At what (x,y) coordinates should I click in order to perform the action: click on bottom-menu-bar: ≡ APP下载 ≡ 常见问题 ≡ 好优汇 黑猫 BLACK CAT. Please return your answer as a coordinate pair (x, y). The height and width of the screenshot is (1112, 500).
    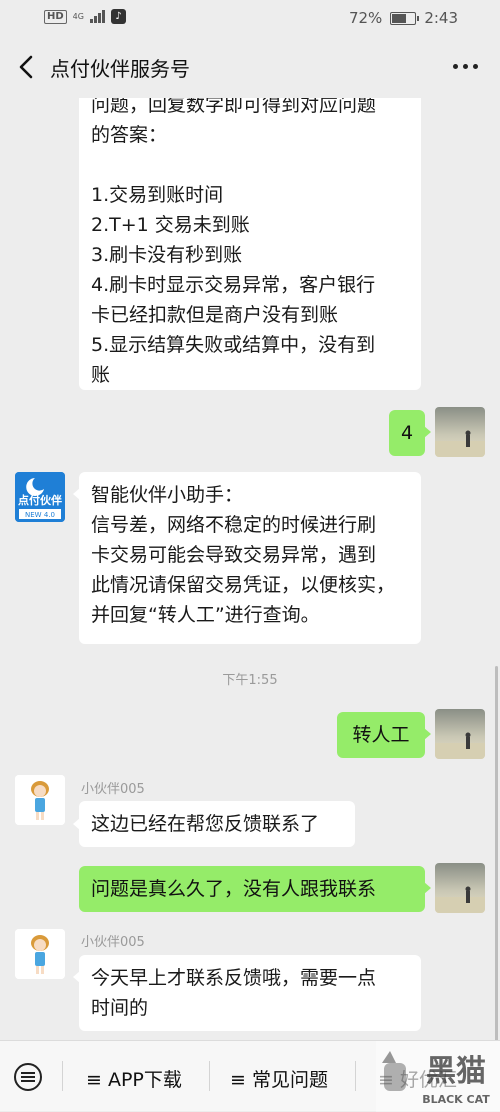
    Looking at the image, I should click on (250, 1076).